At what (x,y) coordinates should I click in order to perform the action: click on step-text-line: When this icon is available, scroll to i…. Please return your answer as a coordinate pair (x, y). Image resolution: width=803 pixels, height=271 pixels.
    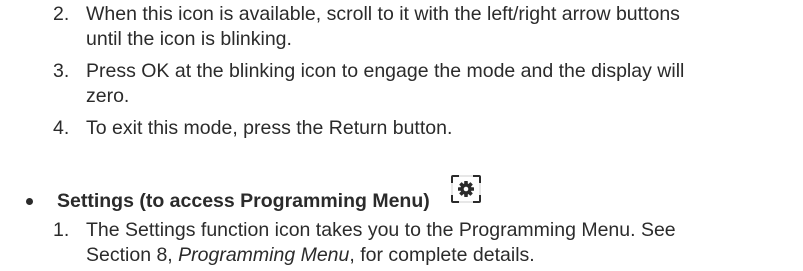
    Looking at the image, I should click on (383, 14).